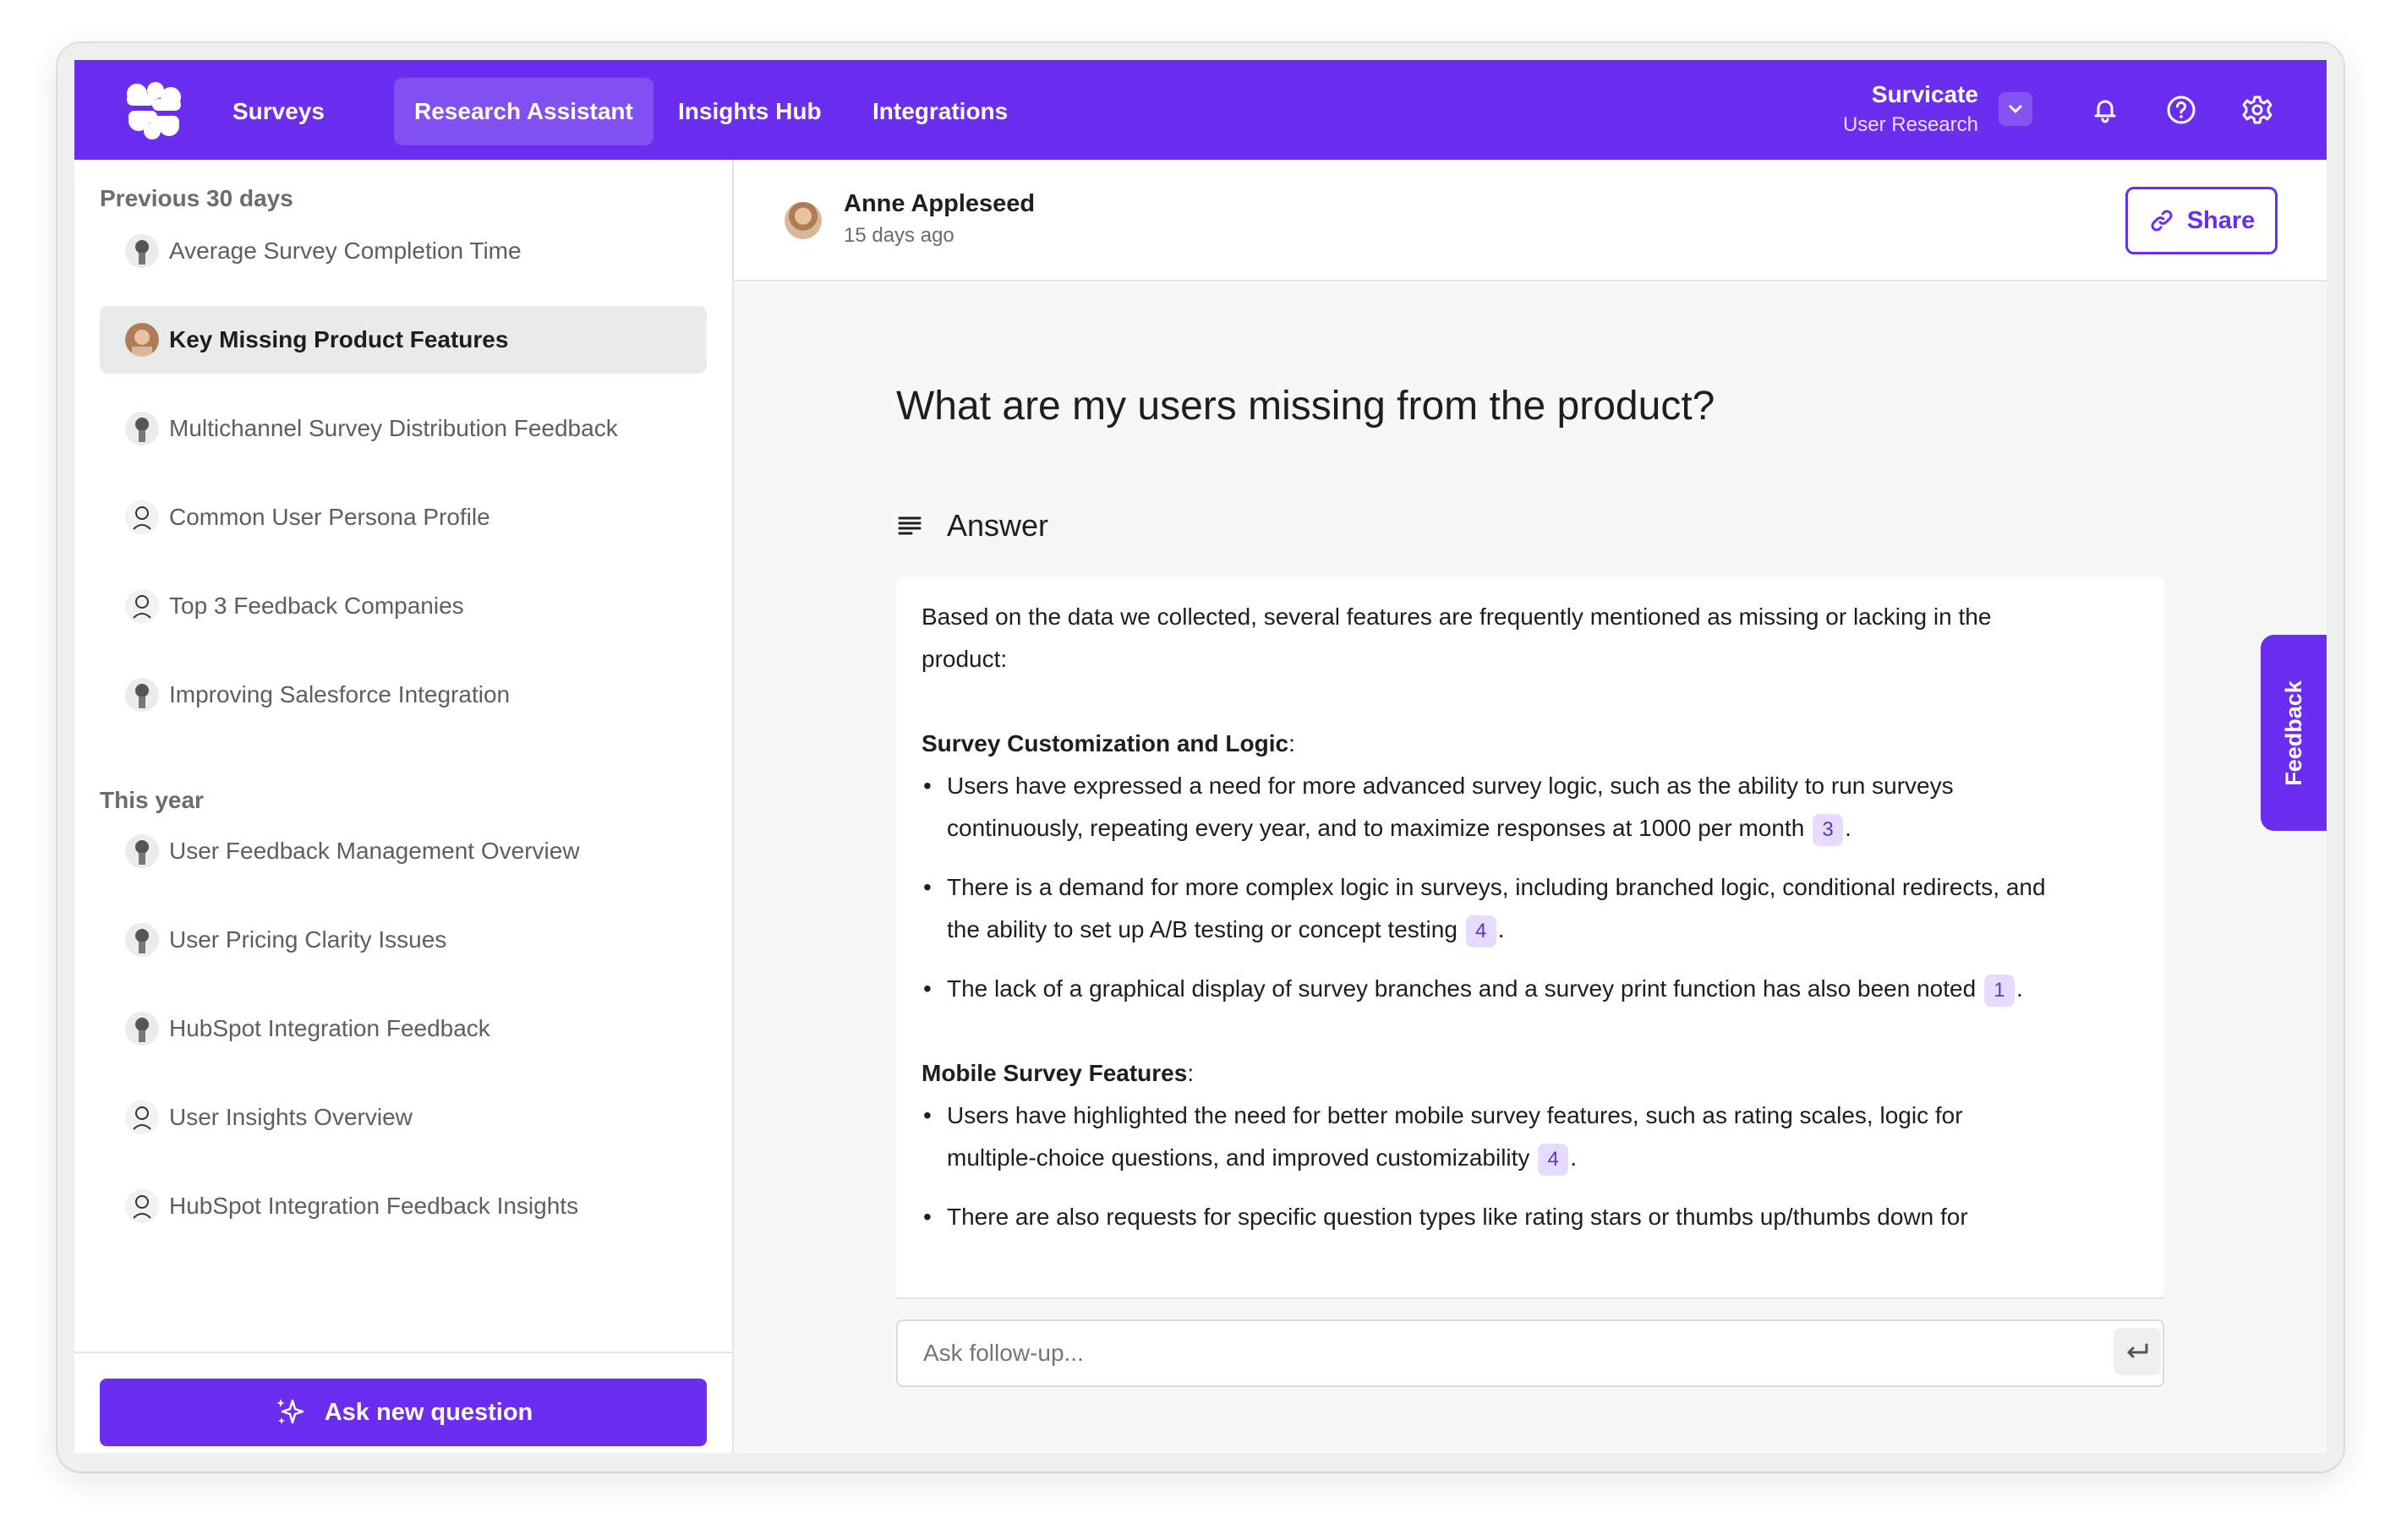 This screenshot has width=2401, height=1540. Describe the element at coordinates (940, 203) in the screenshot. I see `author-name: Anne Appleseed` at that location.